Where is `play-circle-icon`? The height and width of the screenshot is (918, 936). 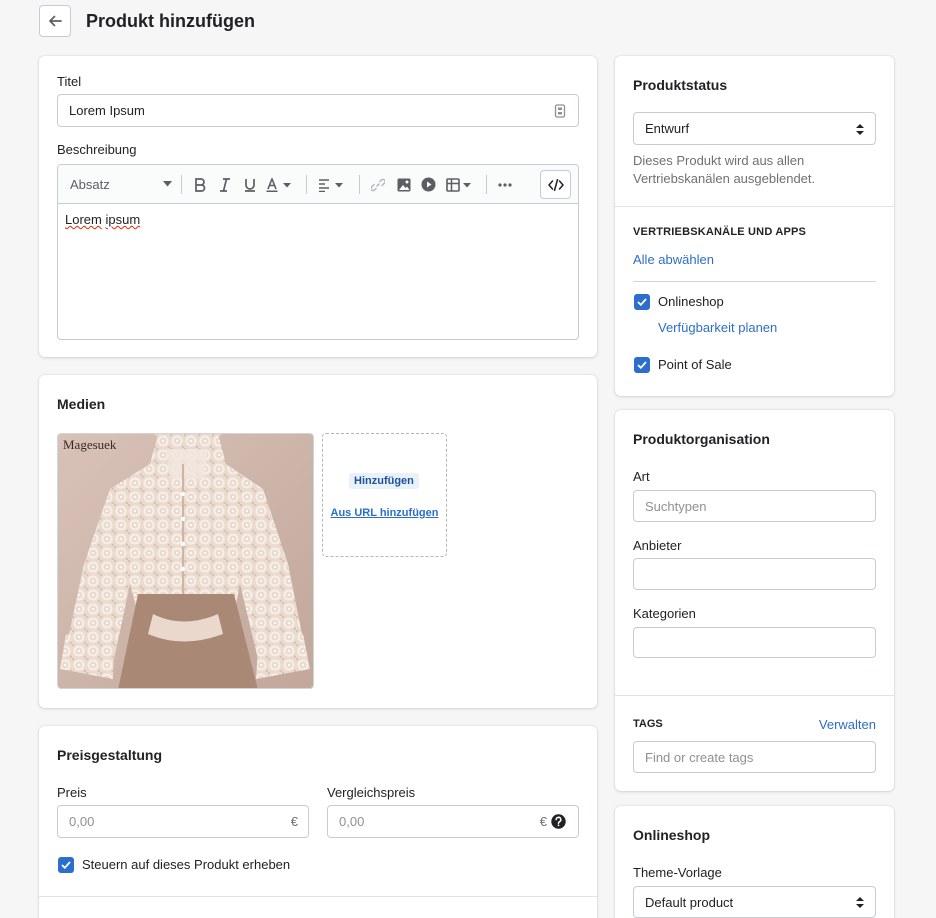
play-circle-icon is located at coordinates (428, 184).